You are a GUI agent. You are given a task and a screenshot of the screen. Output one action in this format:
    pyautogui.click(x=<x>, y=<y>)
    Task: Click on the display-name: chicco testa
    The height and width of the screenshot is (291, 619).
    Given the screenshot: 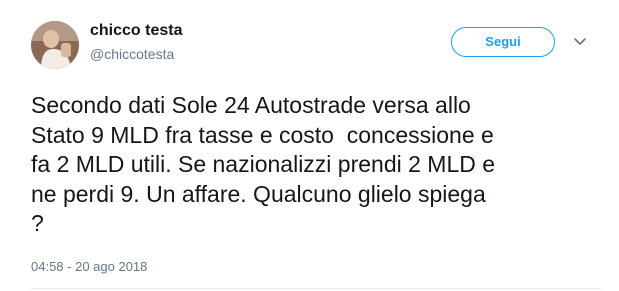 What is the action you would take?
    pyautogui.click(x=136, y=31)
    